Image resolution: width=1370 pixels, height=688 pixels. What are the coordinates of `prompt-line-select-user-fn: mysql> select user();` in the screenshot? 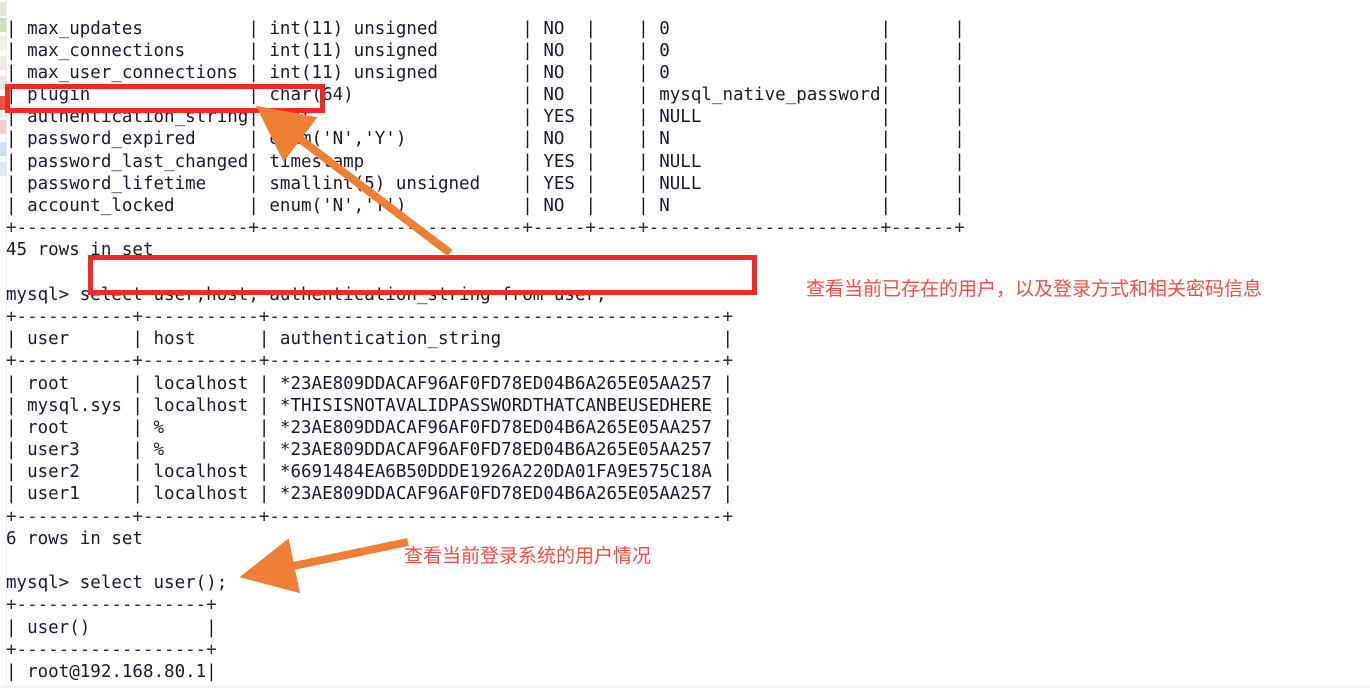 It's located at (688, 583).